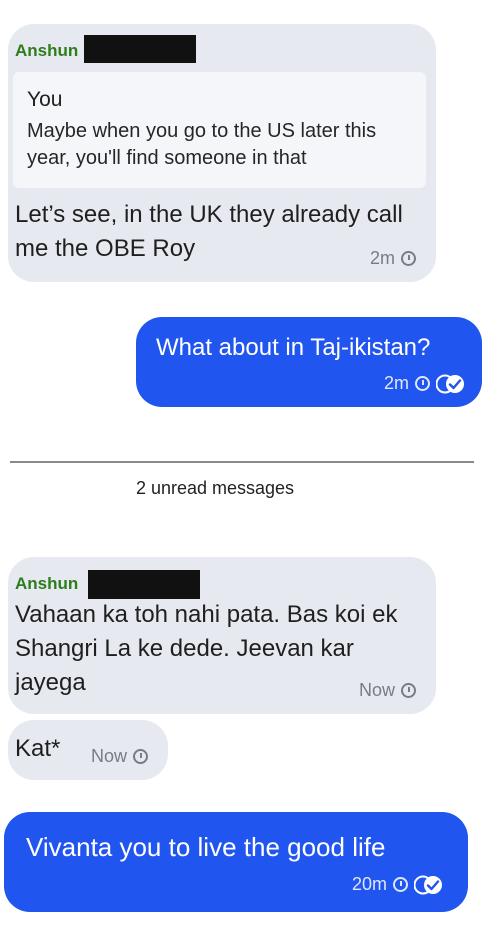  What do you see at coordinates (45, 99) in the screenshot?
I see `quoted-sender-name: You` at bounding box center [45, 99].